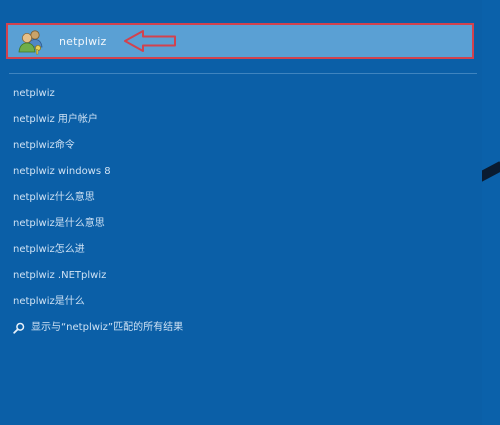 The image size is (500, 425). Describe the element at coordinates (83, 41) in the screenshot. I see `best-match-label: netplwiz` at that location.